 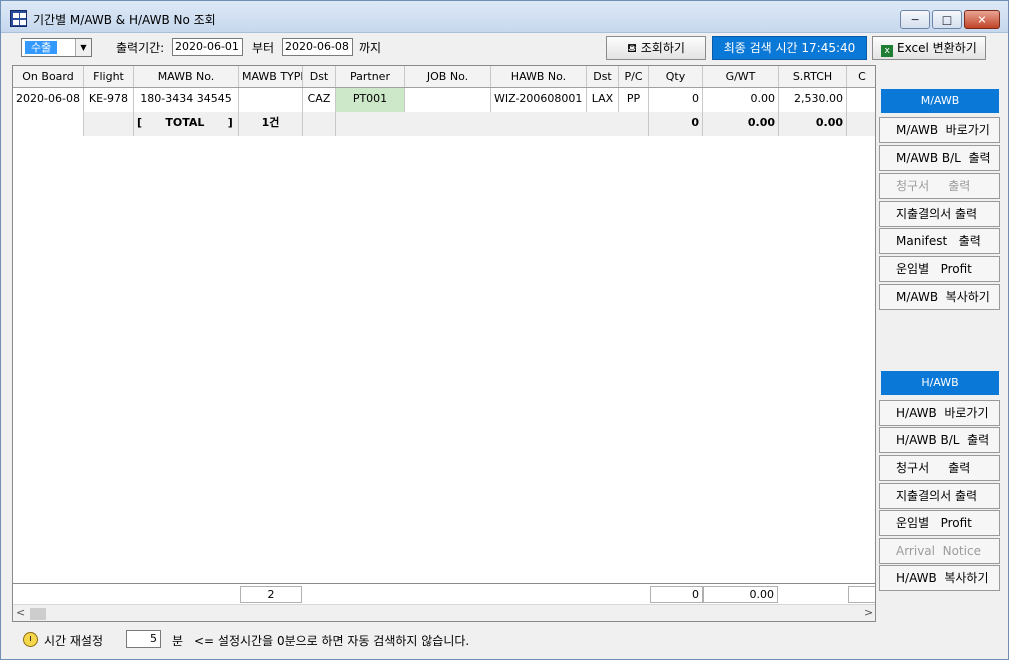 What do you see at coordinates (444, 612) in the screenshot?
I see `horizontal-scrollbar: < >` at bounding box center [444, 612].